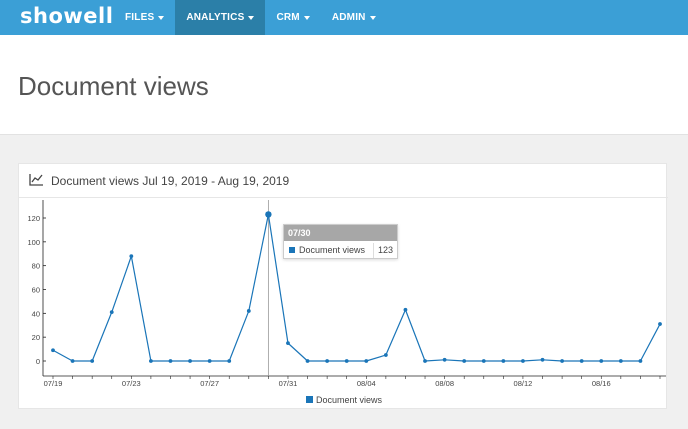 The height and width of the screenshot is (429, 688). Describe the element at coordinates (53, 383) in the screenshot. I see `x-tick-label: 07/19` at that location.